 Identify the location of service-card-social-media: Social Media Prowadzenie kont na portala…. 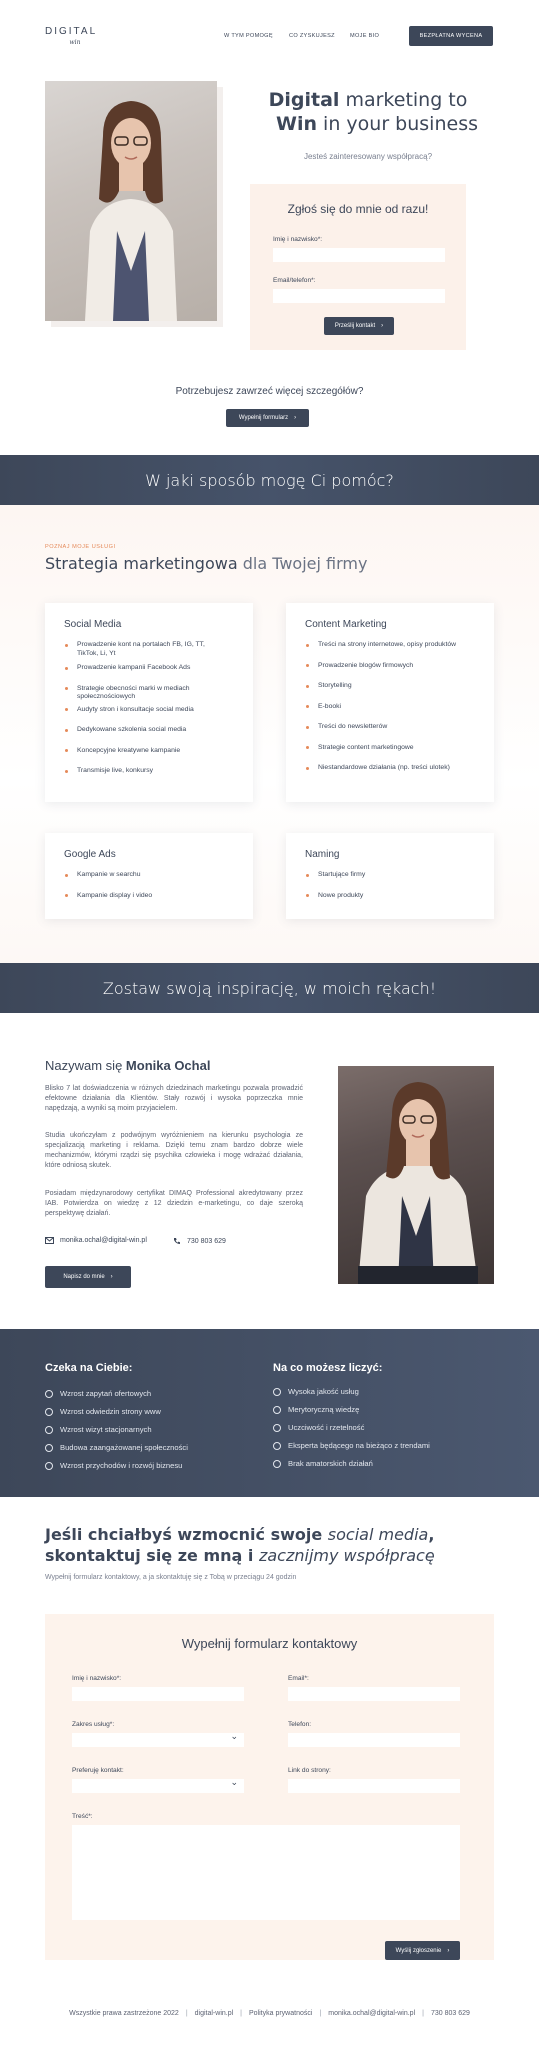
(149, 702).